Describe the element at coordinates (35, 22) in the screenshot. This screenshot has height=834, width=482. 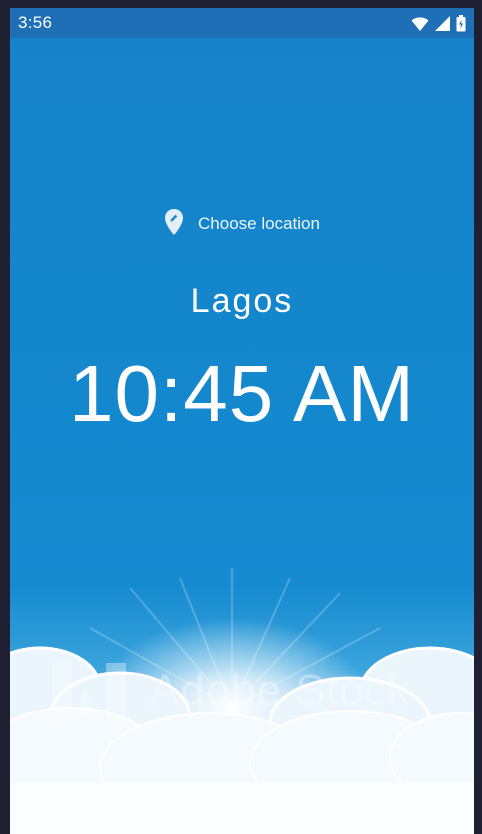
I see `status-time: 3:56` at that location.